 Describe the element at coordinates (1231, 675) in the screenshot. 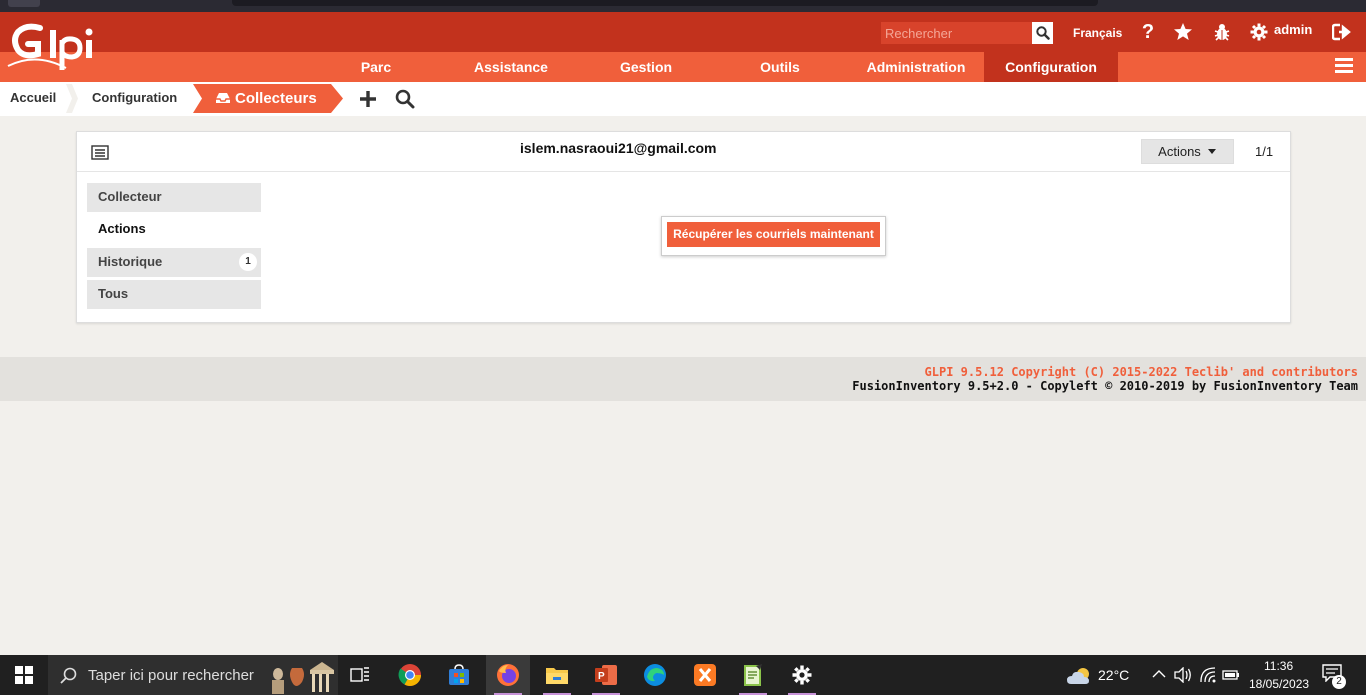

I see `battery-icon` at that location.